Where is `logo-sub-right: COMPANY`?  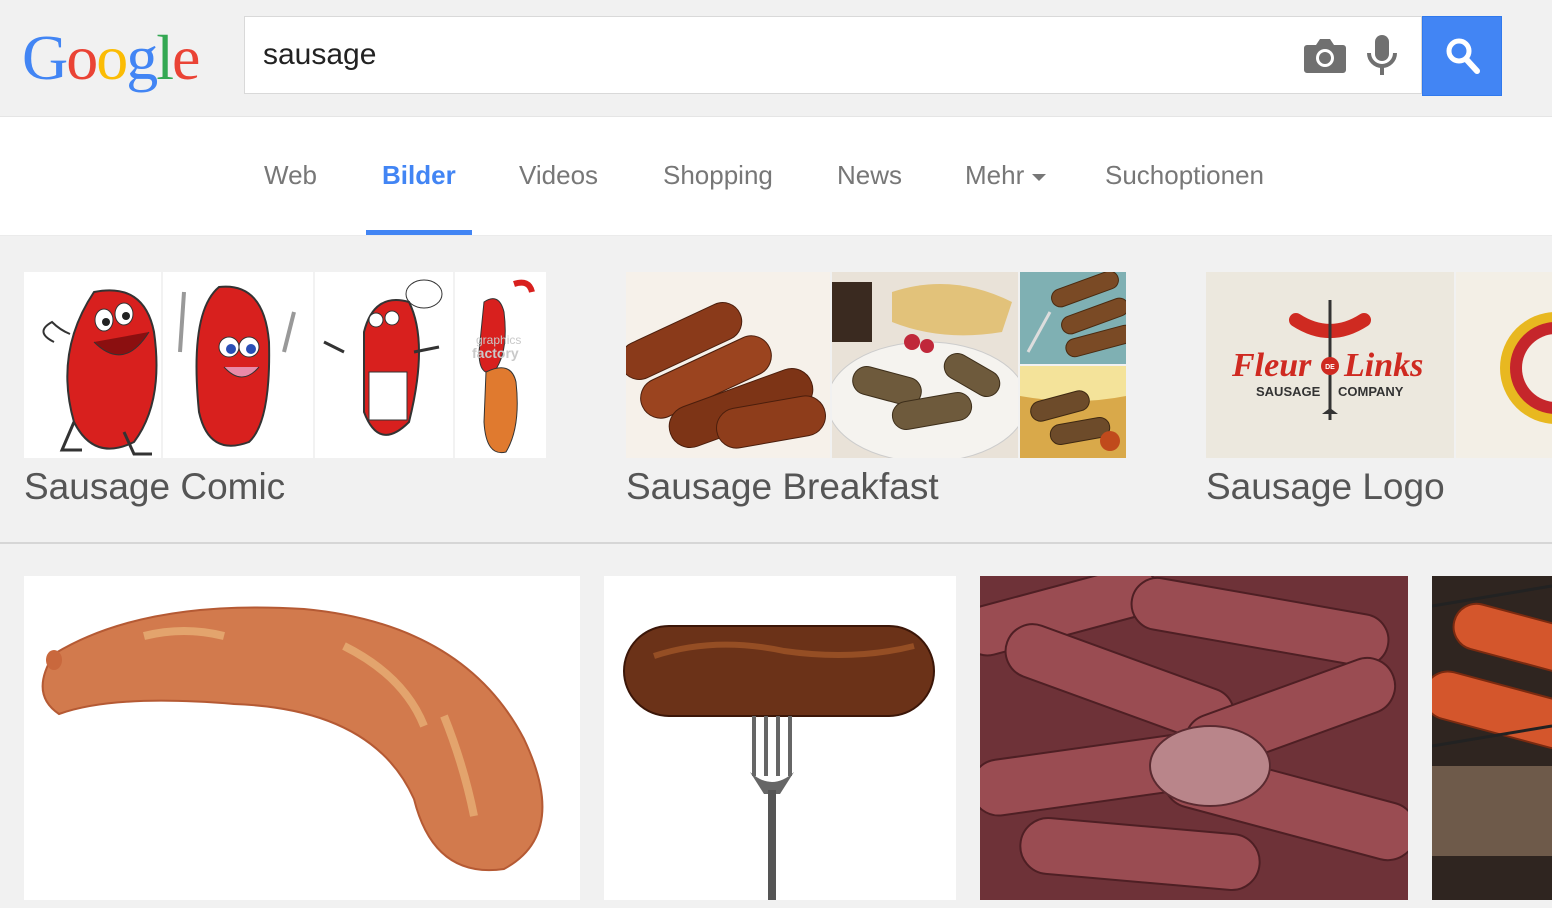
logo-sub-right: COMPANY is located at coordinates (1371, 391).